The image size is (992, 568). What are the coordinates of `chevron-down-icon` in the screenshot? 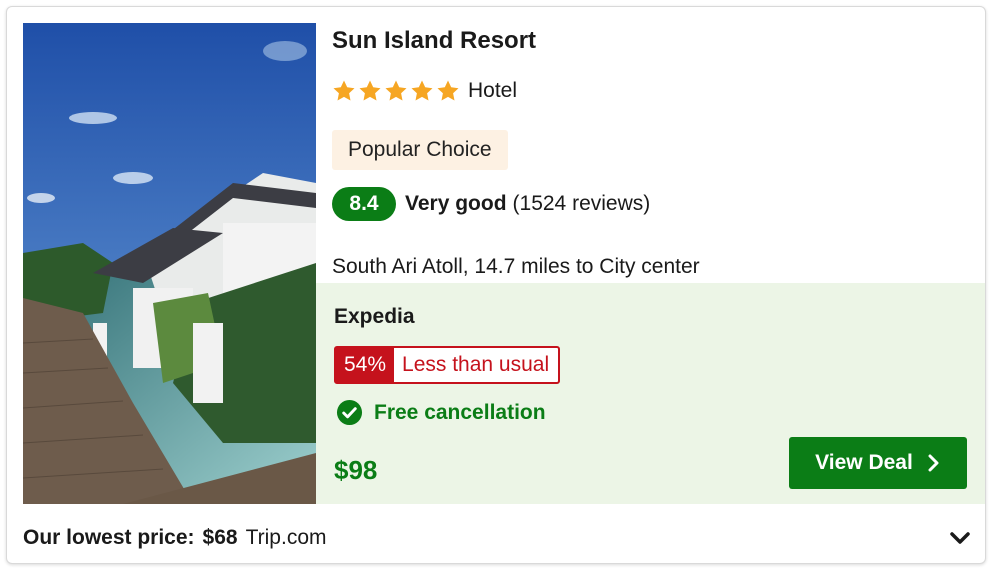 It's located at (960, 538).